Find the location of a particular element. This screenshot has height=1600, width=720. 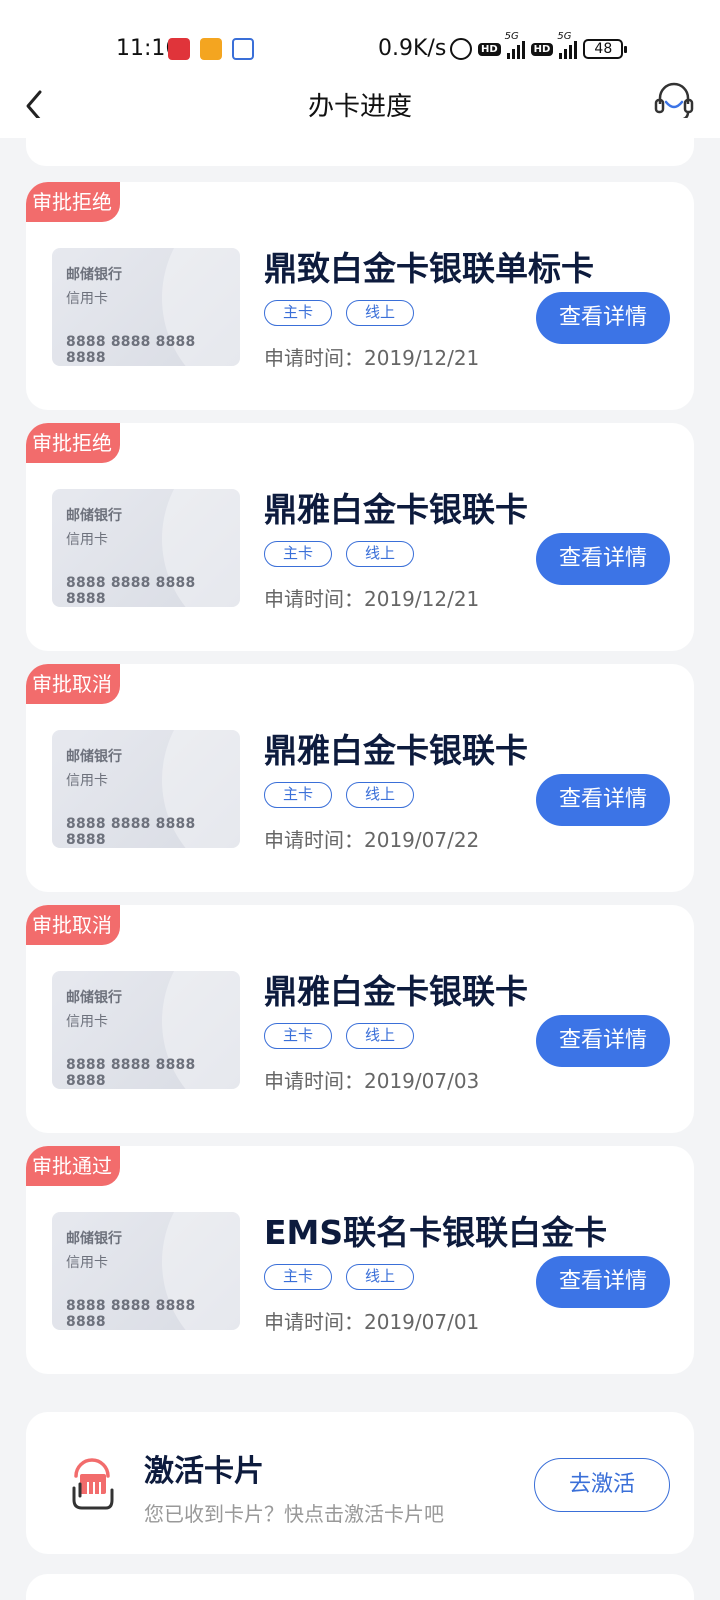

network-speed: 0.9K/s is located at coordinates (412, 48).